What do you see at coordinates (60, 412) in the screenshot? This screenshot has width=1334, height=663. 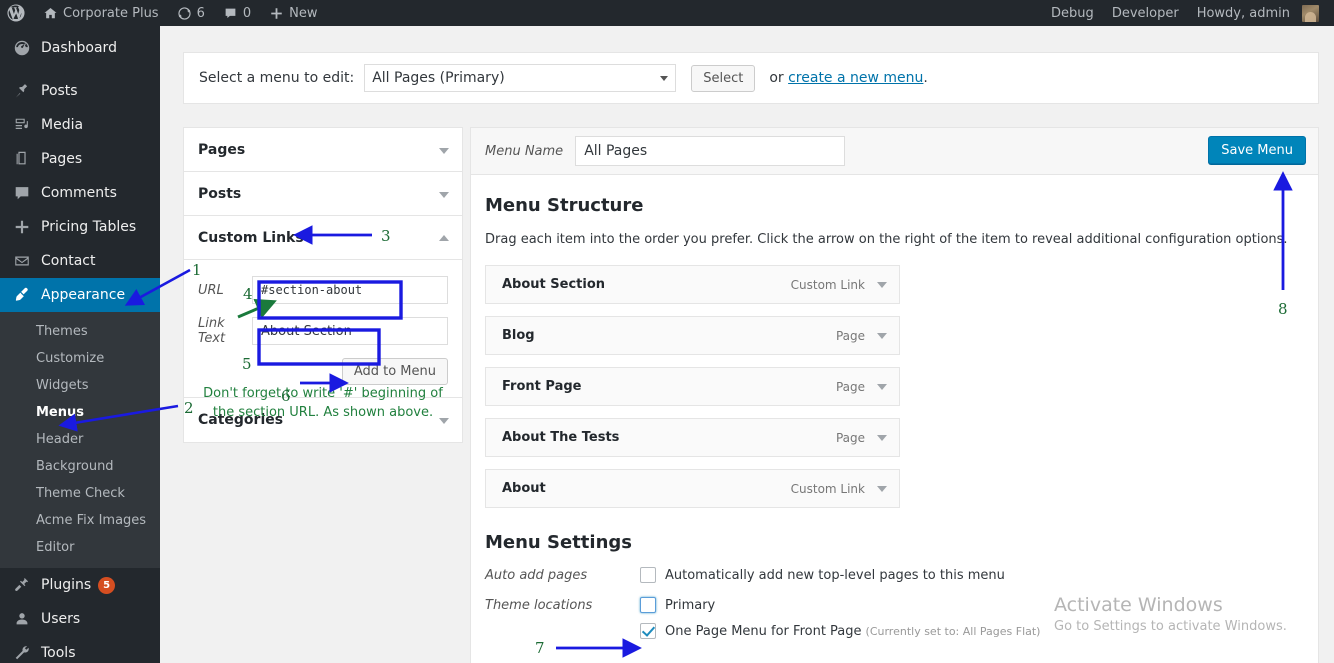 I see `submenu-item-label: Menus` at bounding box center [60, 412].